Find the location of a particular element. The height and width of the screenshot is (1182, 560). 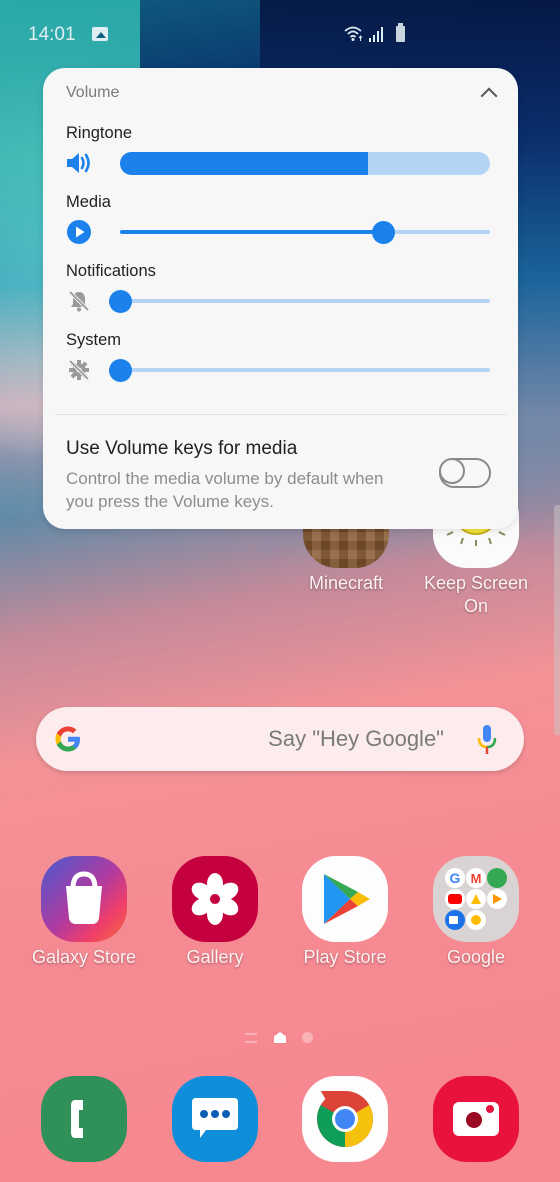

app-label: Galaxy Store is located at coordinates (84, 957).